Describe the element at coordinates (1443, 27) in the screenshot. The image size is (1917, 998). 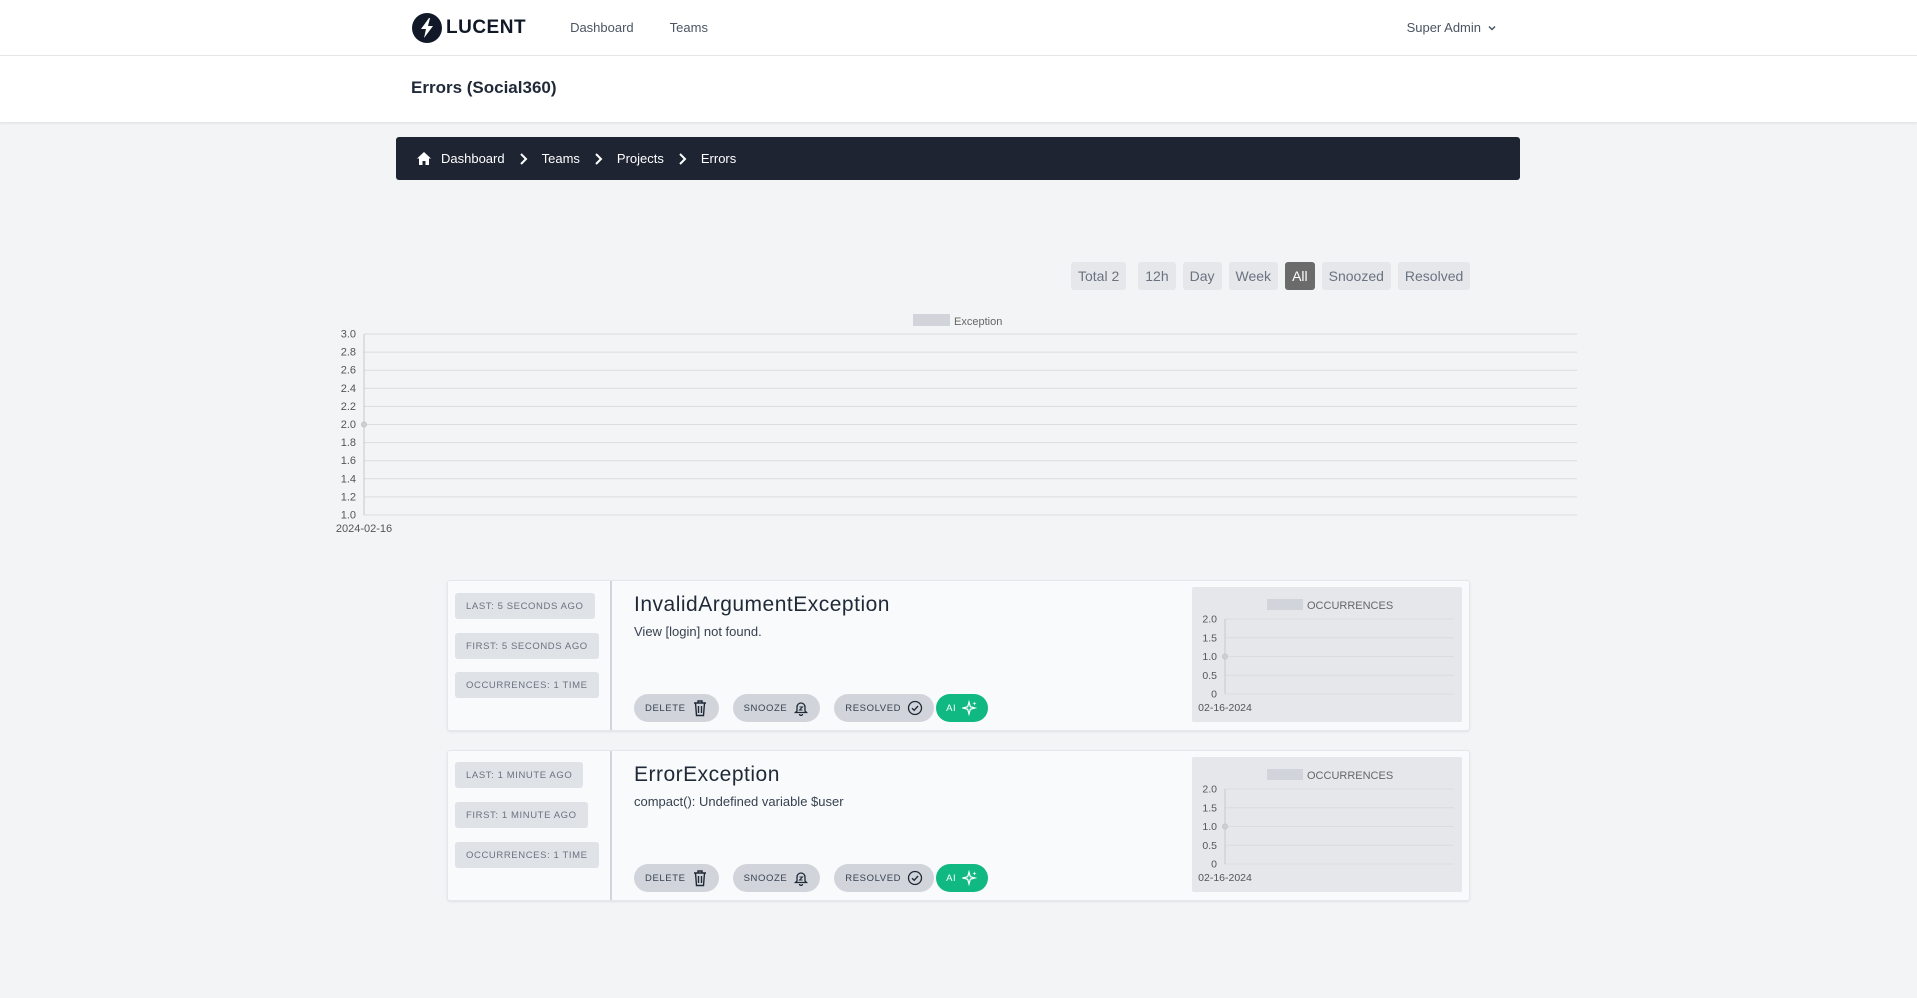
I see `user-name: Super Admin` at that location.